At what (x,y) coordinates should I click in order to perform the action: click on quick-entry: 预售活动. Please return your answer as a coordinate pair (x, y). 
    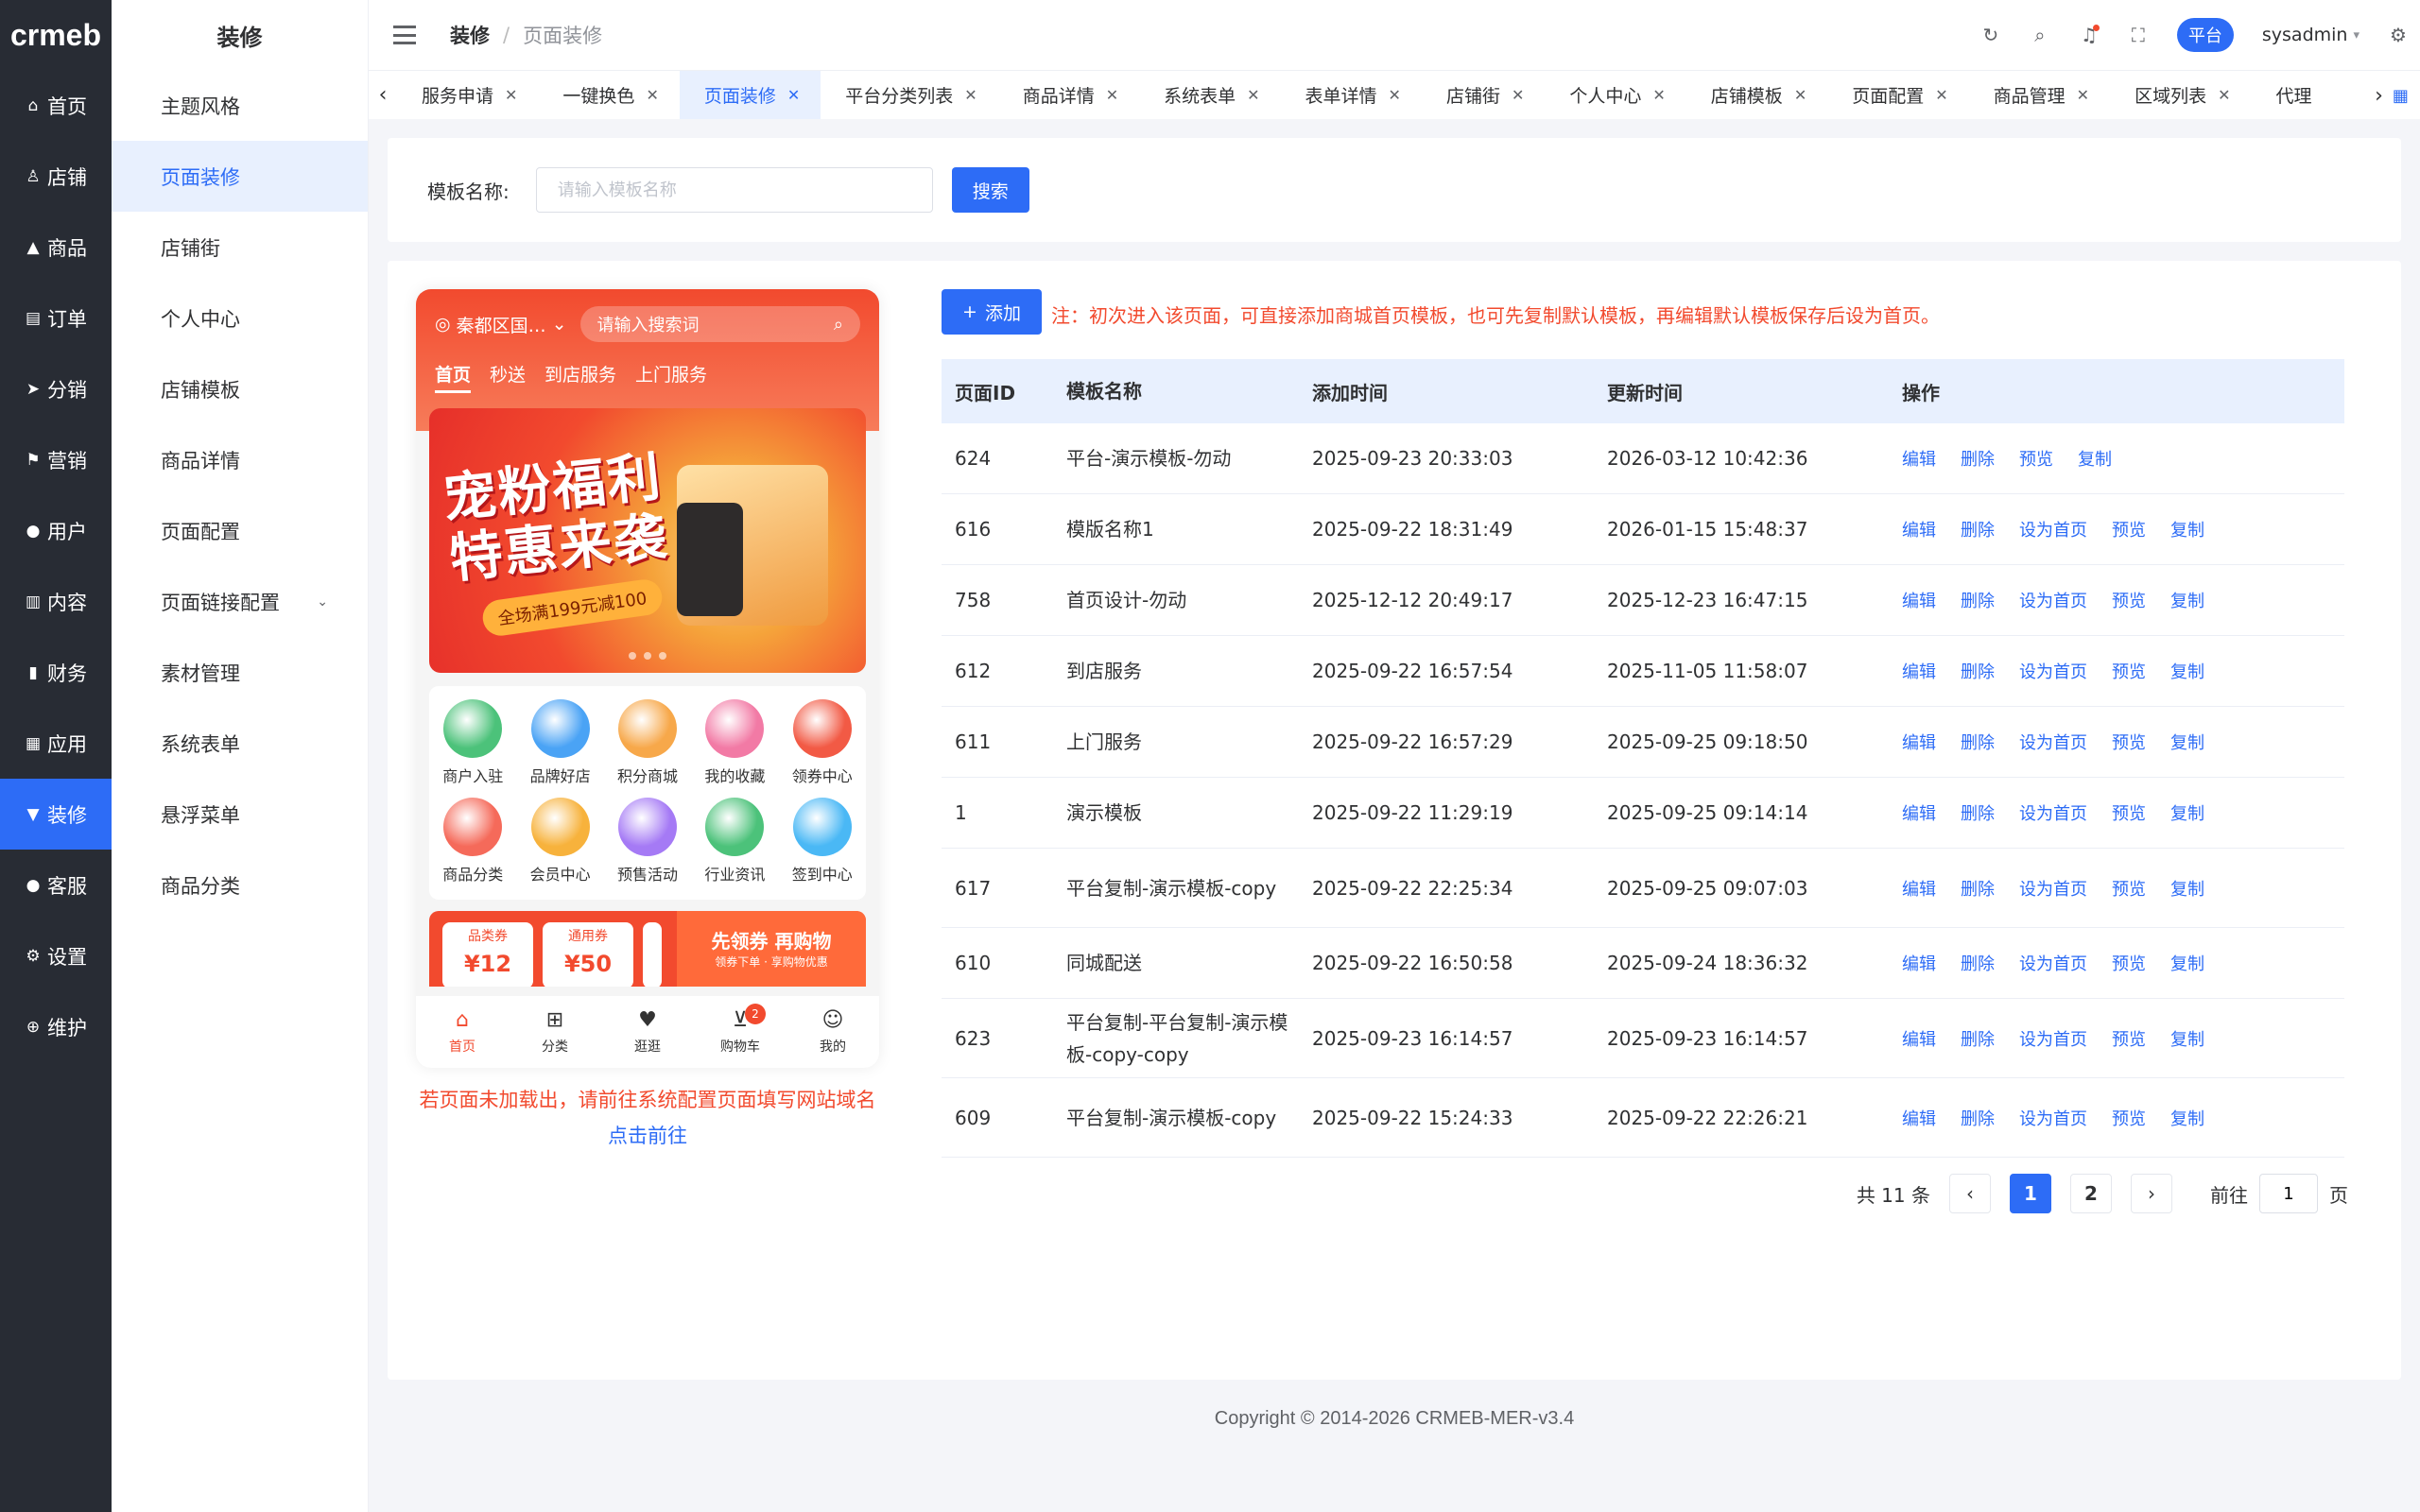
    Looking at the image, I should click on (647, 842).